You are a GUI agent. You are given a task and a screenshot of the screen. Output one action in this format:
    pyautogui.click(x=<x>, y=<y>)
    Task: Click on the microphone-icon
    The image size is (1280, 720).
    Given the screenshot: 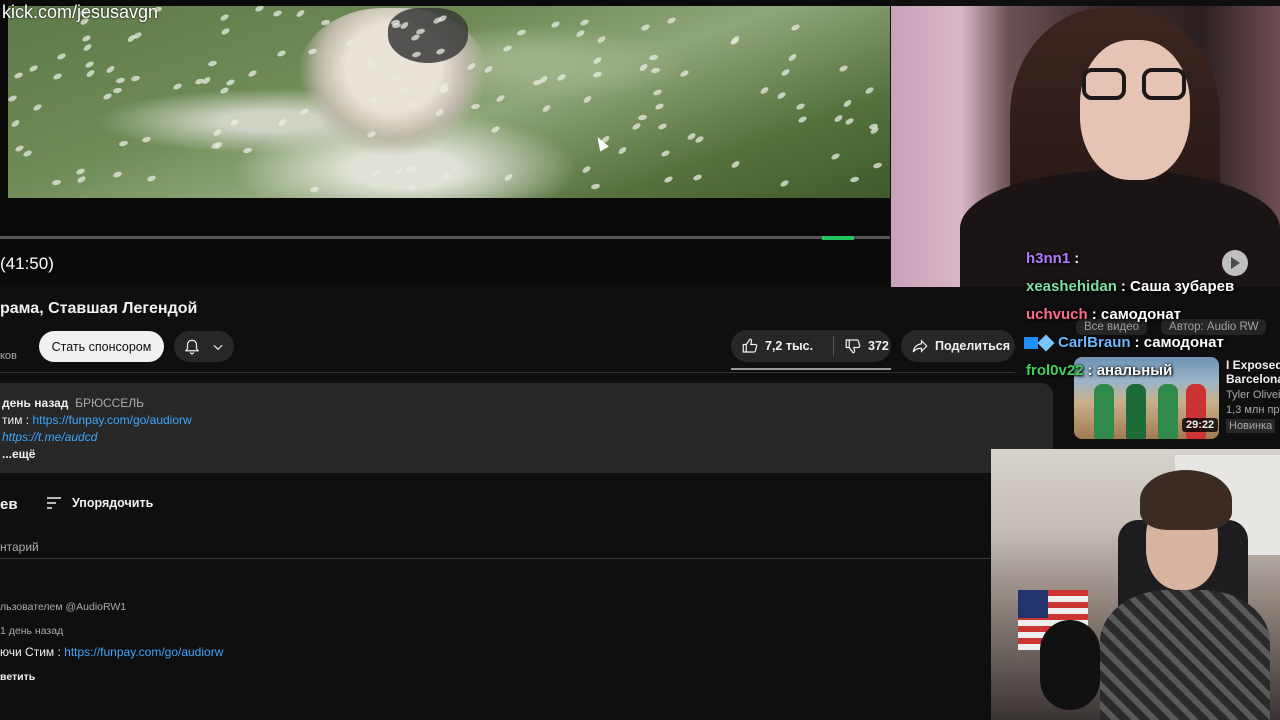 What is the action you would take?
    pyautogui.click(x=1070, y=665)
    